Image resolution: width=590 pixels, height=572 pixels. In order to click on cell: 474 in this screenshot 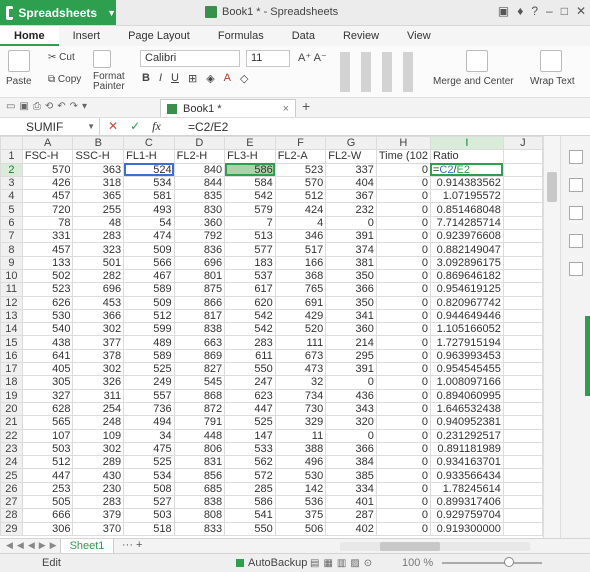, I will do `click(149, 236)`.